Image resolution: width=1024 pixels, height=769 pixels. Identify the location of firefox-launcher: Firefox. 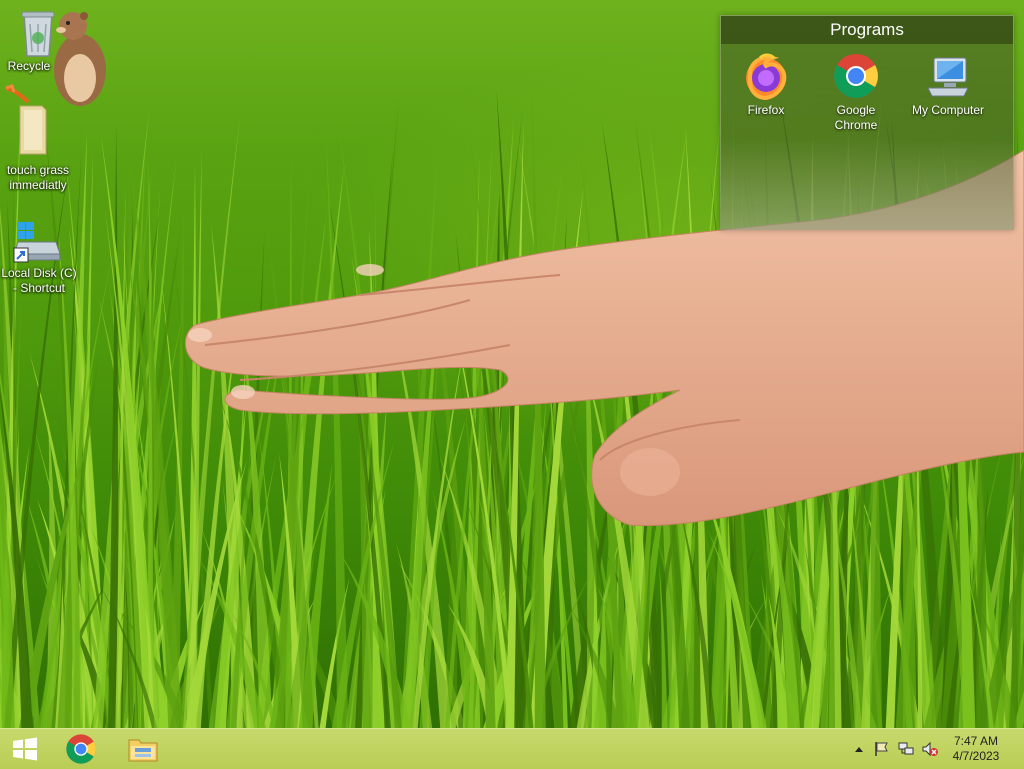
(766, 85).